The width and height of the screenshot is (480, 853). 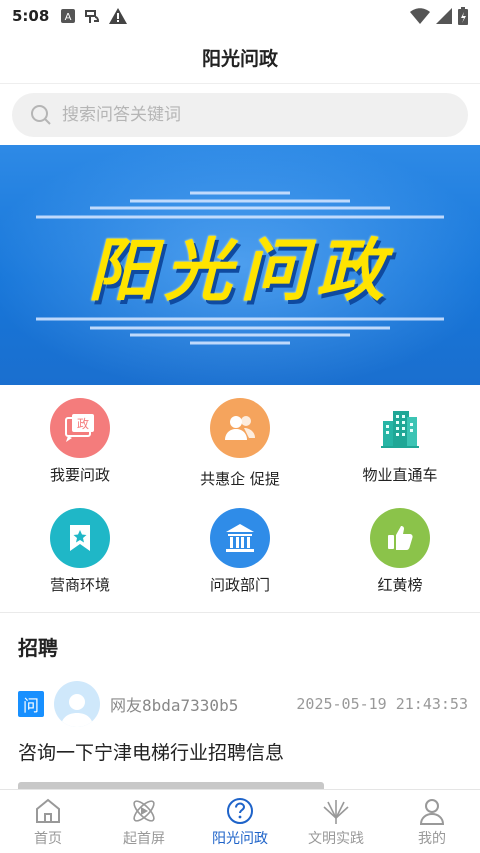 I want to click on tab-label: 起首屏, so click(x=144, y=838).